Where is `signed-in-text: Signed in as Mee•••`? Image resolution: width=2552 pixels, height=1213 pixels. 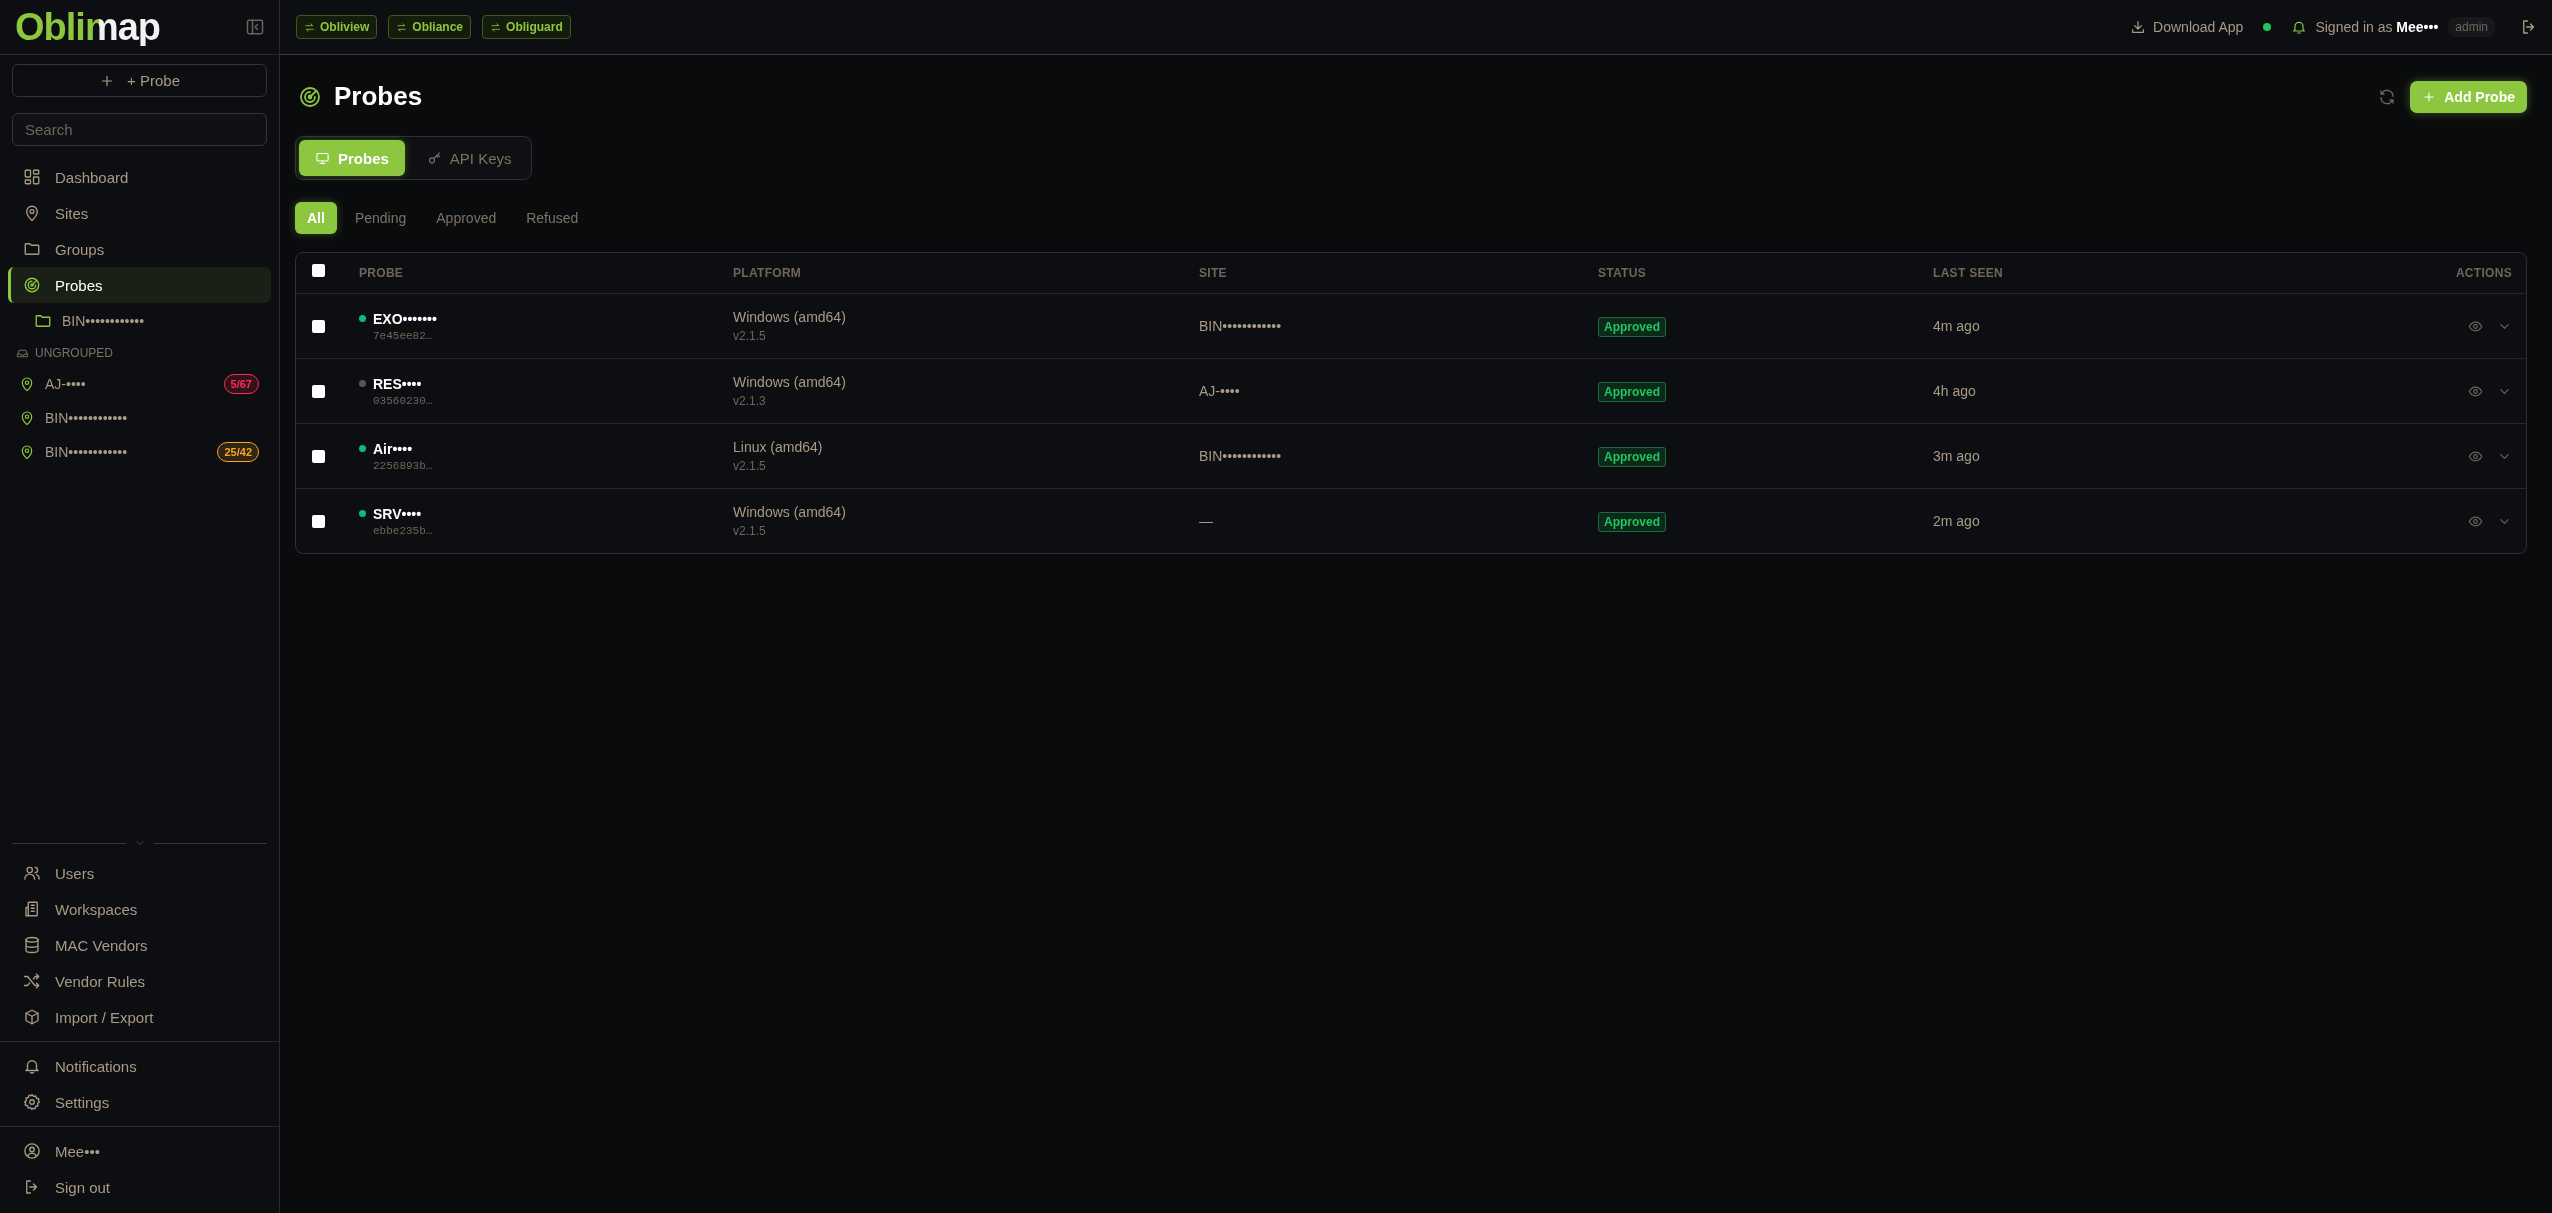
signed-in-text: Signed in as Mee••• is located at coordinates (2377, 27).